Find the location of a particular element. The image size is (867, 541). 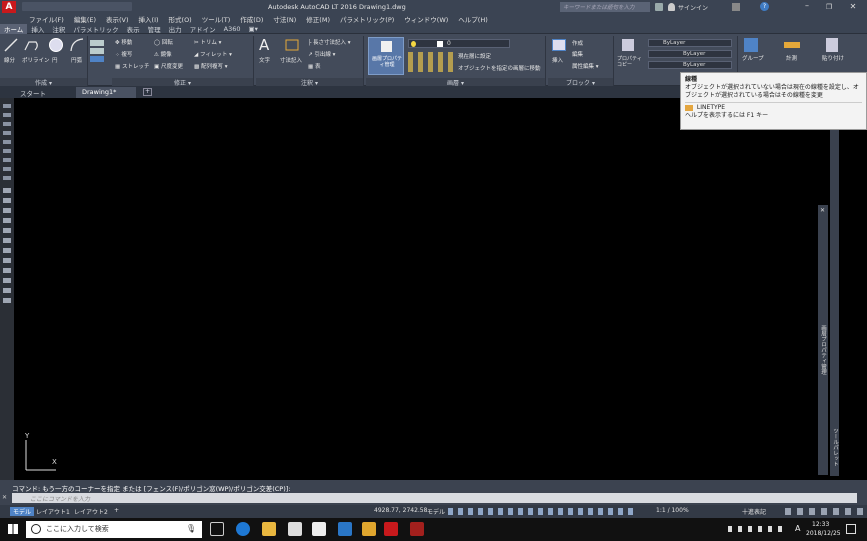

layout-tab-layout2: レイアウト2 is located at coordinates (91, 511).